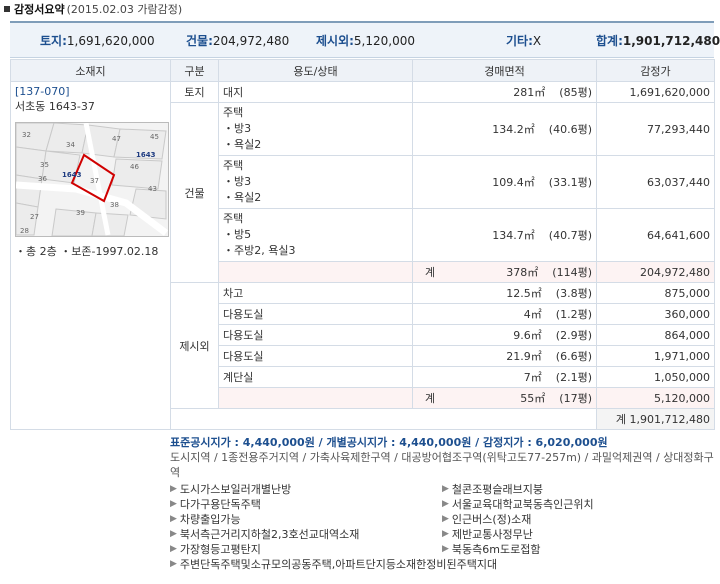  Describe the element at coordinates (238, 40) in the screenshot. I see `summary-building: 건물:204,972,480` at that location.